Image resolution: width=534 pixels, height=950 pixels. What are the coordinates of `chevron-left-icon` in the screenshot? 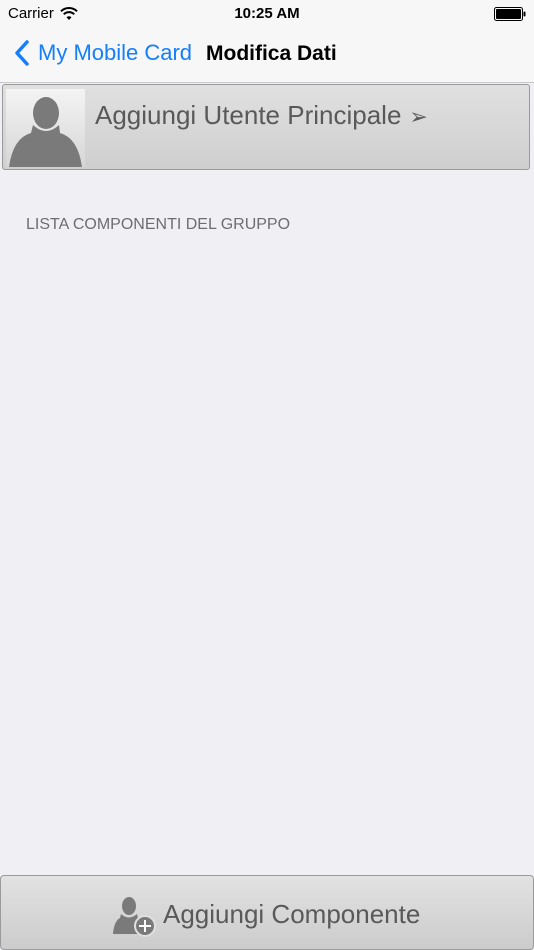 It's located at (22, 53).